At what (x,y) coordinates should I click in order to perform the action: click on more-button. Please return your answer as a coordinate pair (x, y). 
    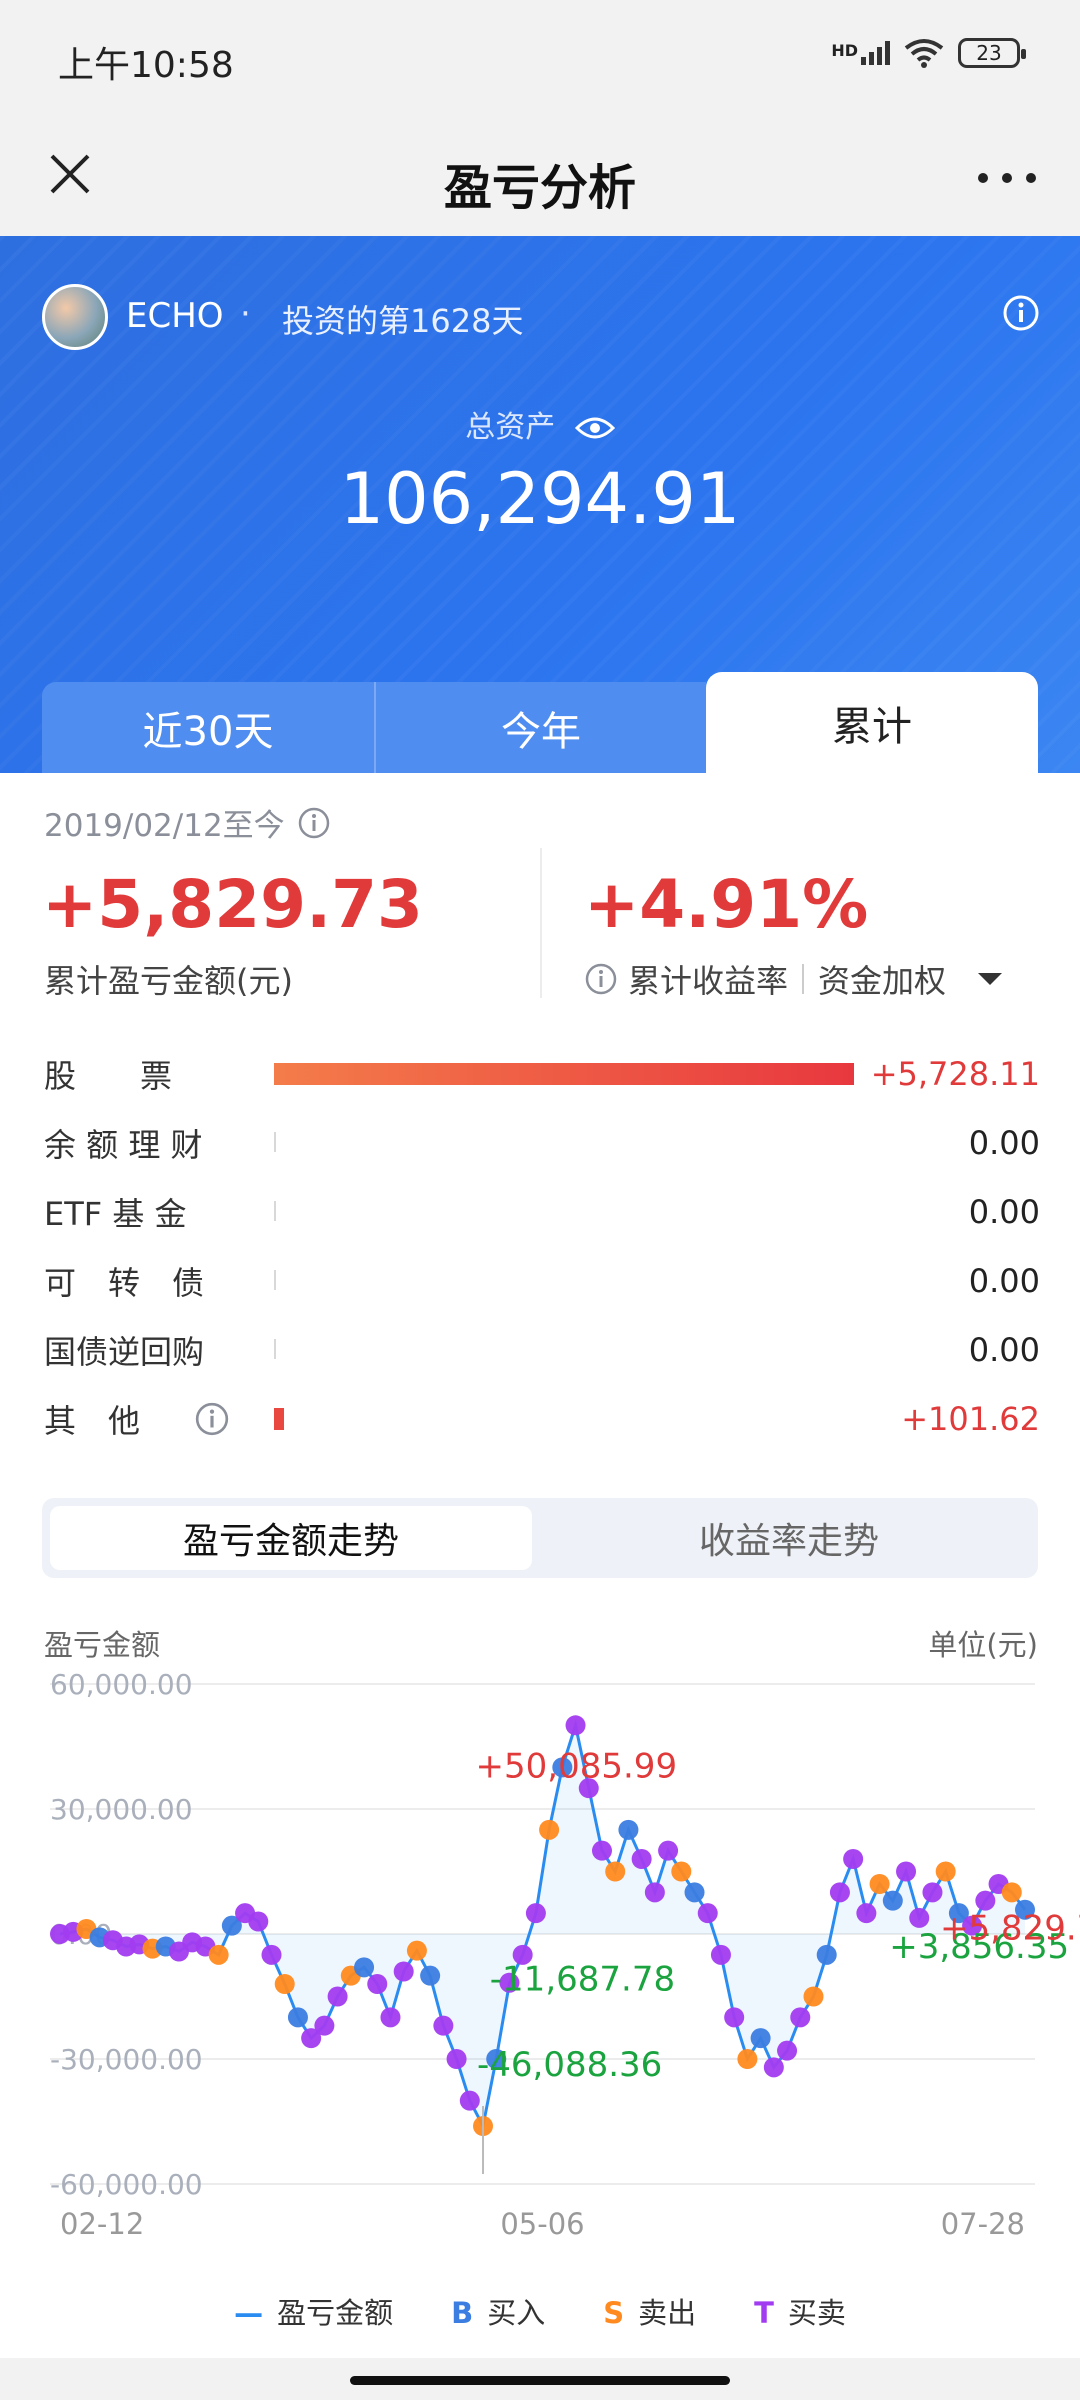
    Looking at the image, I should click on (1007, 178).